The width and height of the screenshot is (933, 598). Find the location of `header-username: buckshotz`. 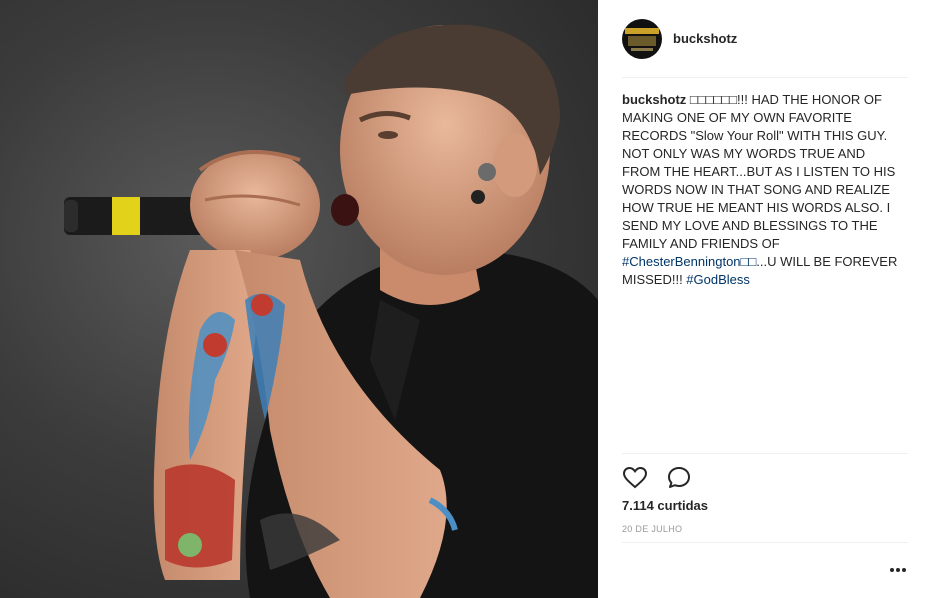

header-username: buckshotz is located at coordinates (705, 38).